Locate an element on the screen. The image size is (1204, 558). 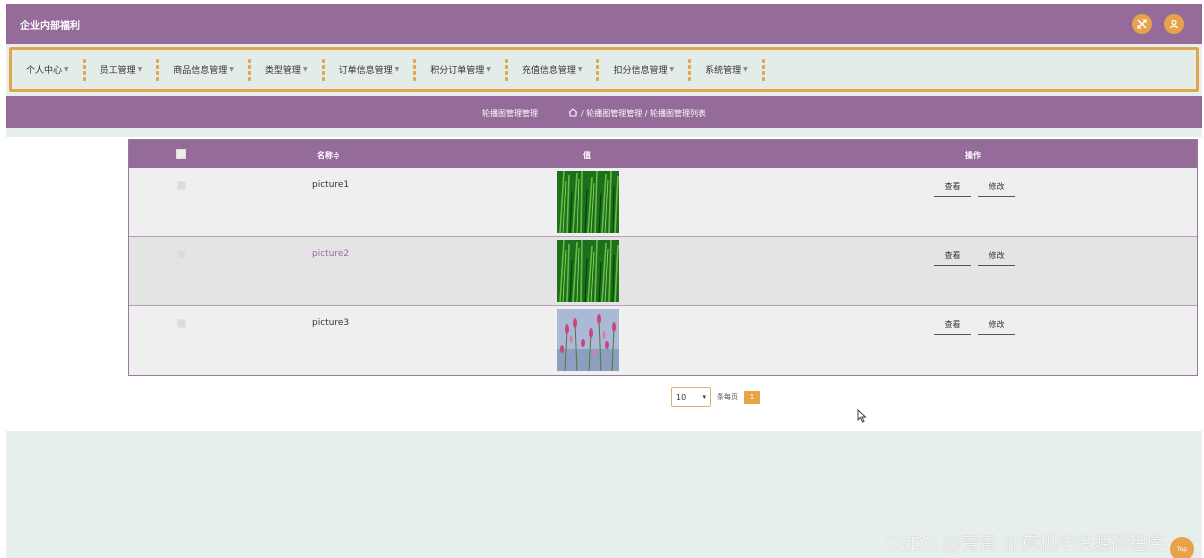
app-title: 企业内部福利 is located at coordinates (50, 26).